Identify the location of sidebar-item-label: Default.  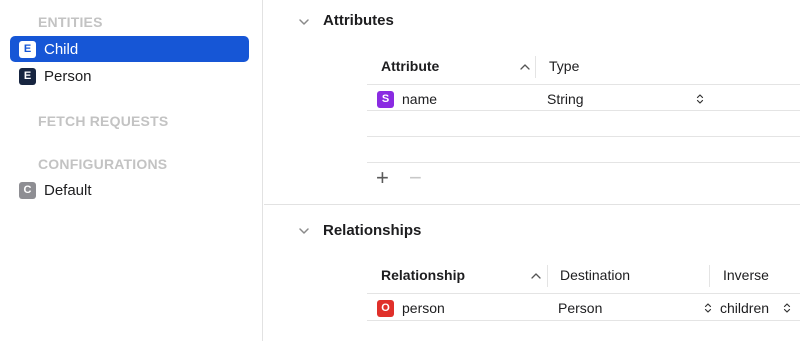
(68, 190).